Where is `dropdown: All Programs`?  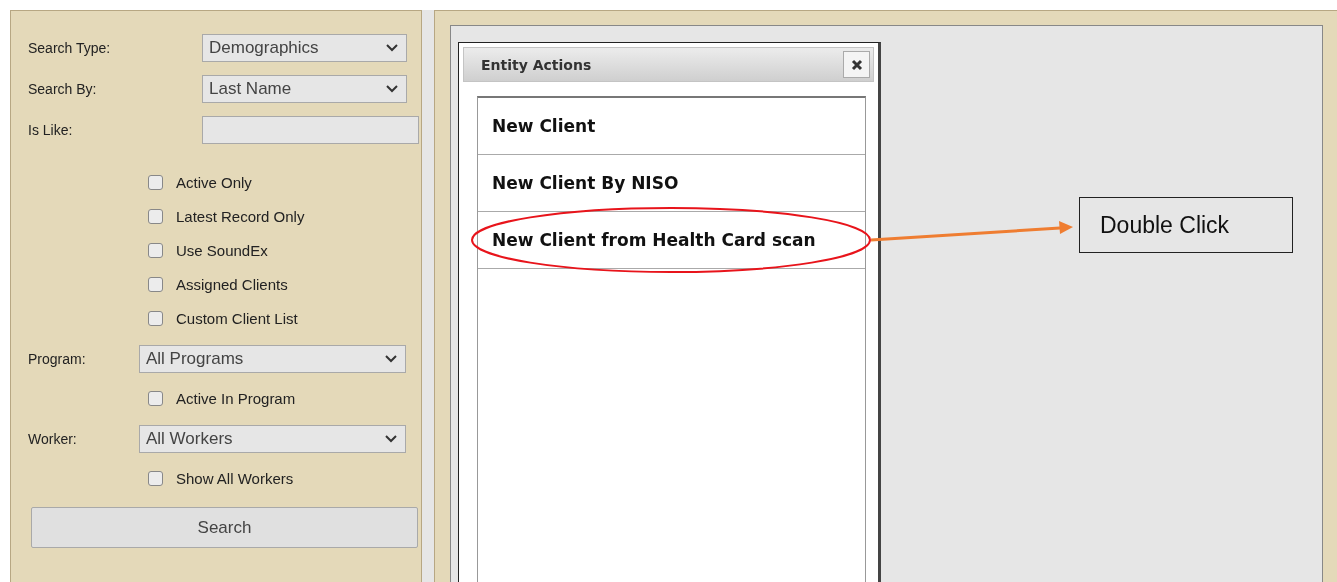
dropdown: All Programs is located at coordinates (272, 359).